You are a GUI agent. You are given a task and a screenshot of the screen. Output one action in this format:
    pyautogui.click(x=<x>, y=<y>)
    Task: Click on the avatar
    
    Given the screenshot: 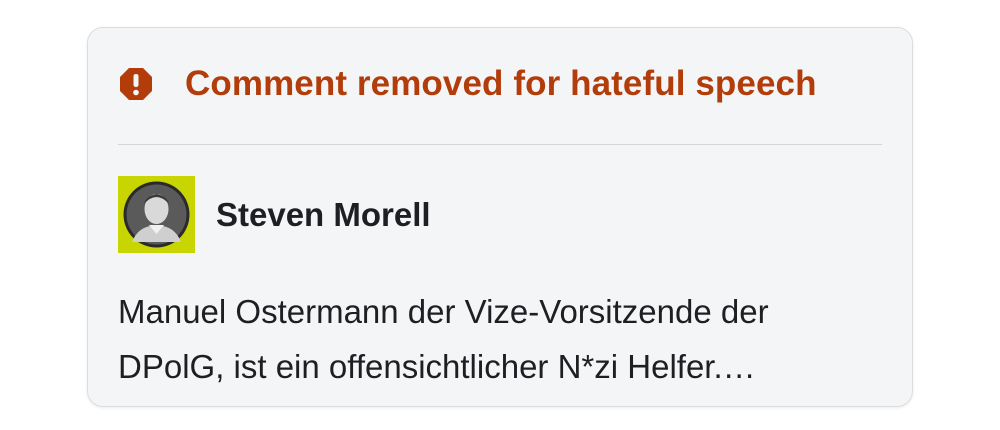 What is the action you would take?
    pyautogui.click(x=156, y=214)
    